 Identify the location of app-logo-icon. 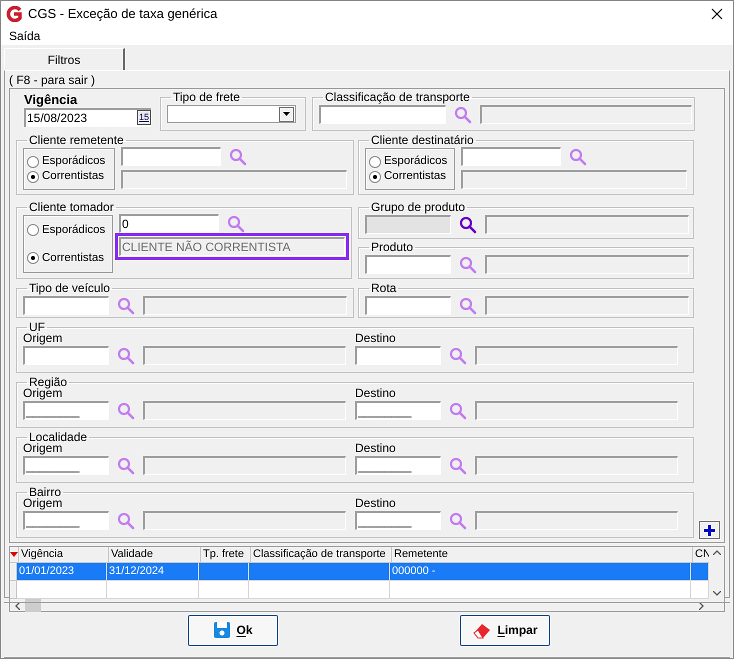
(14, 14).